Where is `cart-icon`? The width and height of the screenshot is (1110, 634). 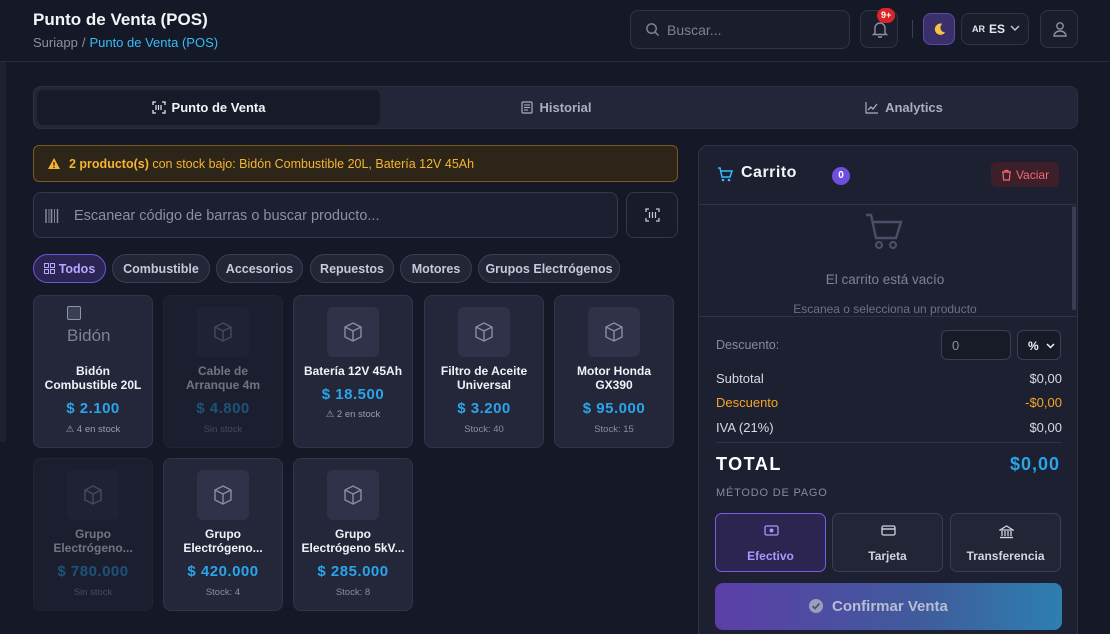 cart-icon is located at coordinates (725, 174).